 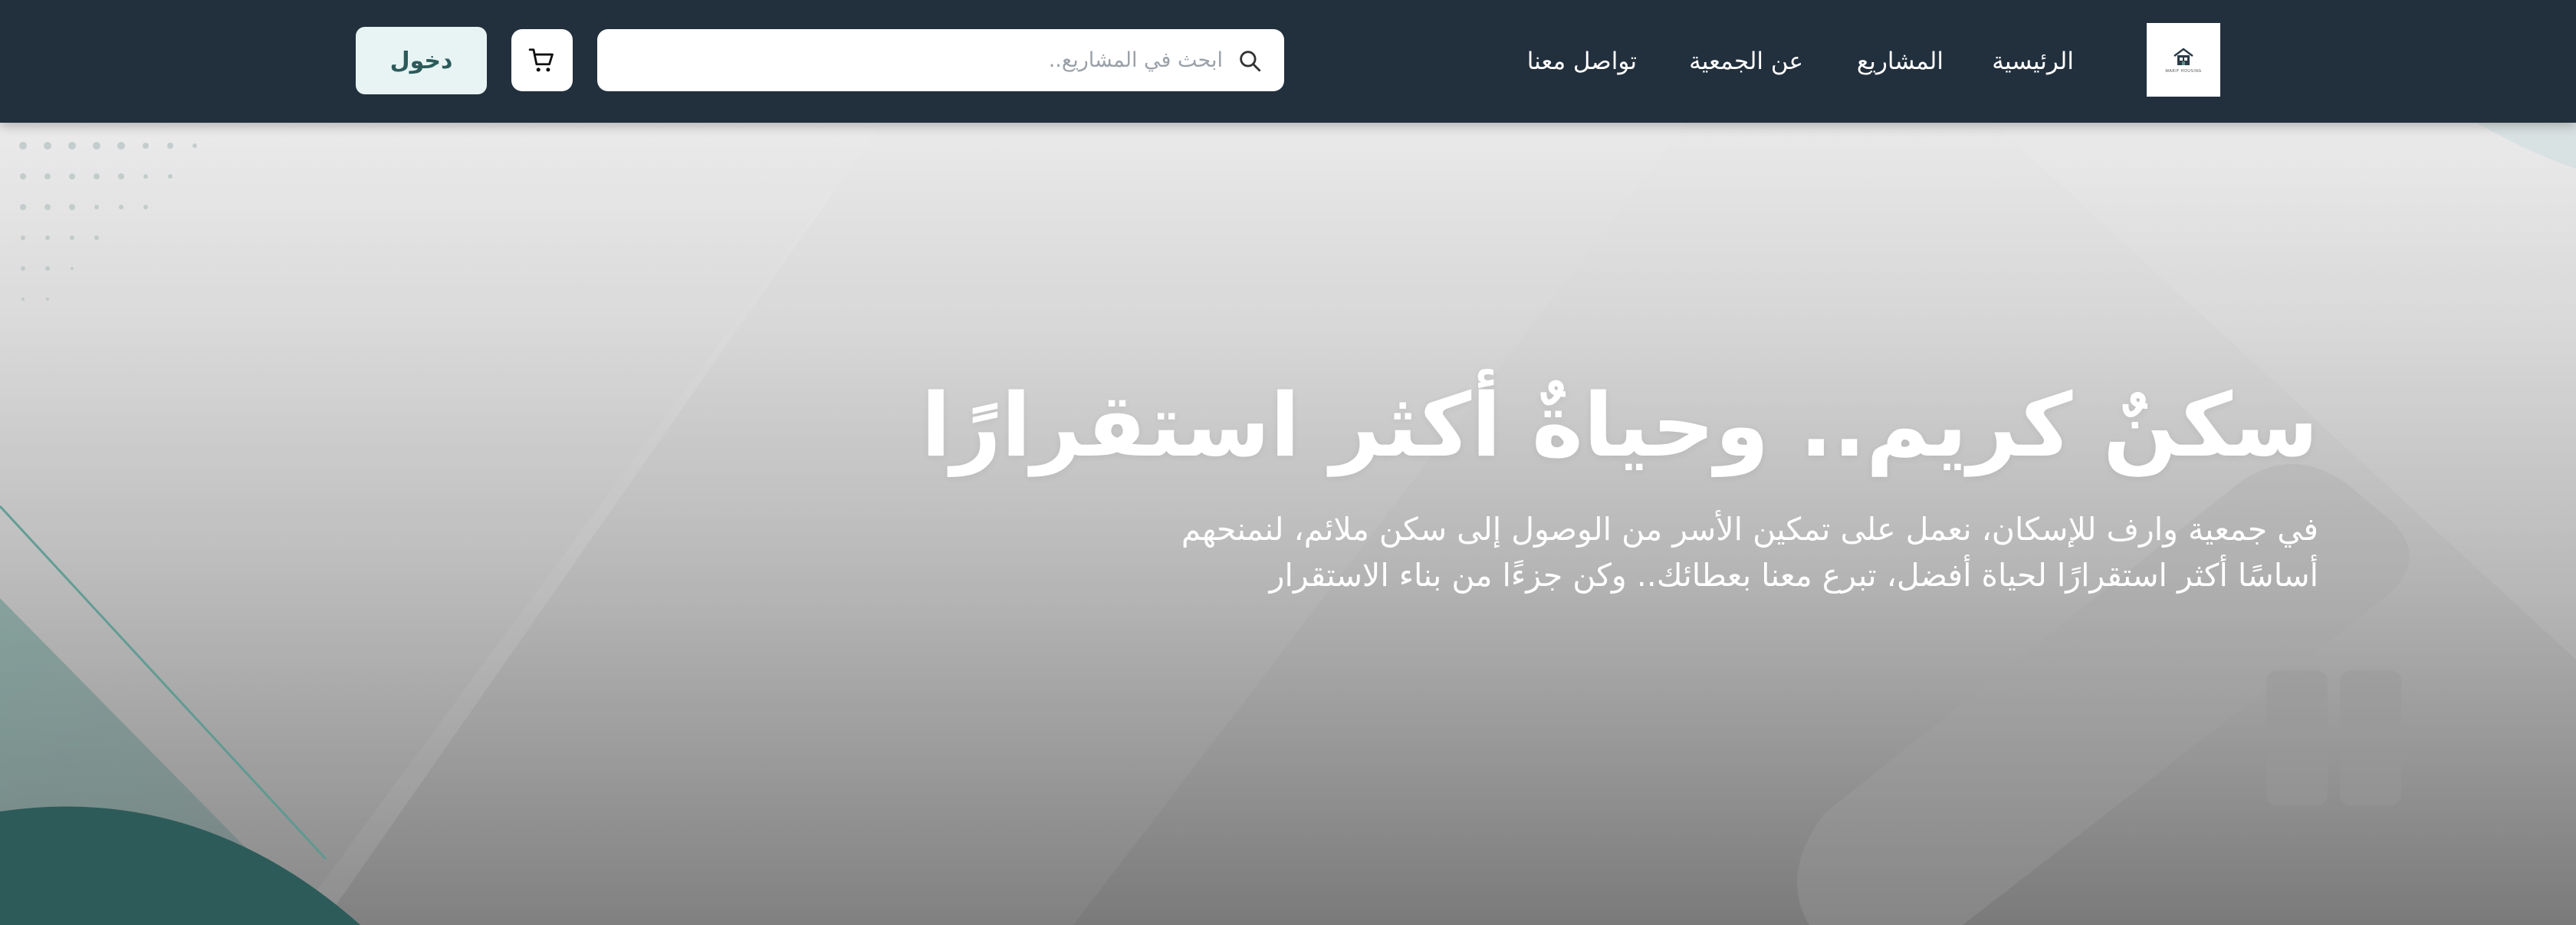 What do you see at coordinates (2183, 56) in the screenshot?
I see `house-logo-icon` at bounding box center [2183, 56].